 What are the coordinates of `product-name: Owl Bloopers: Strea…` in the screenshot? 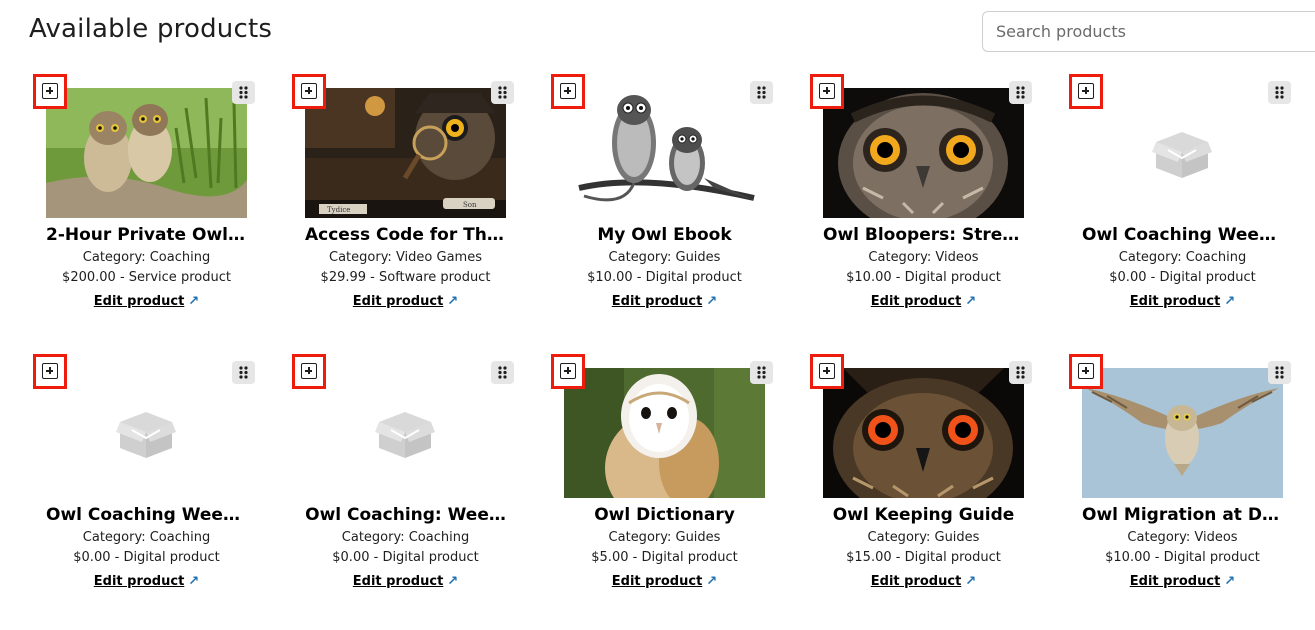 It's located at (923, 235).